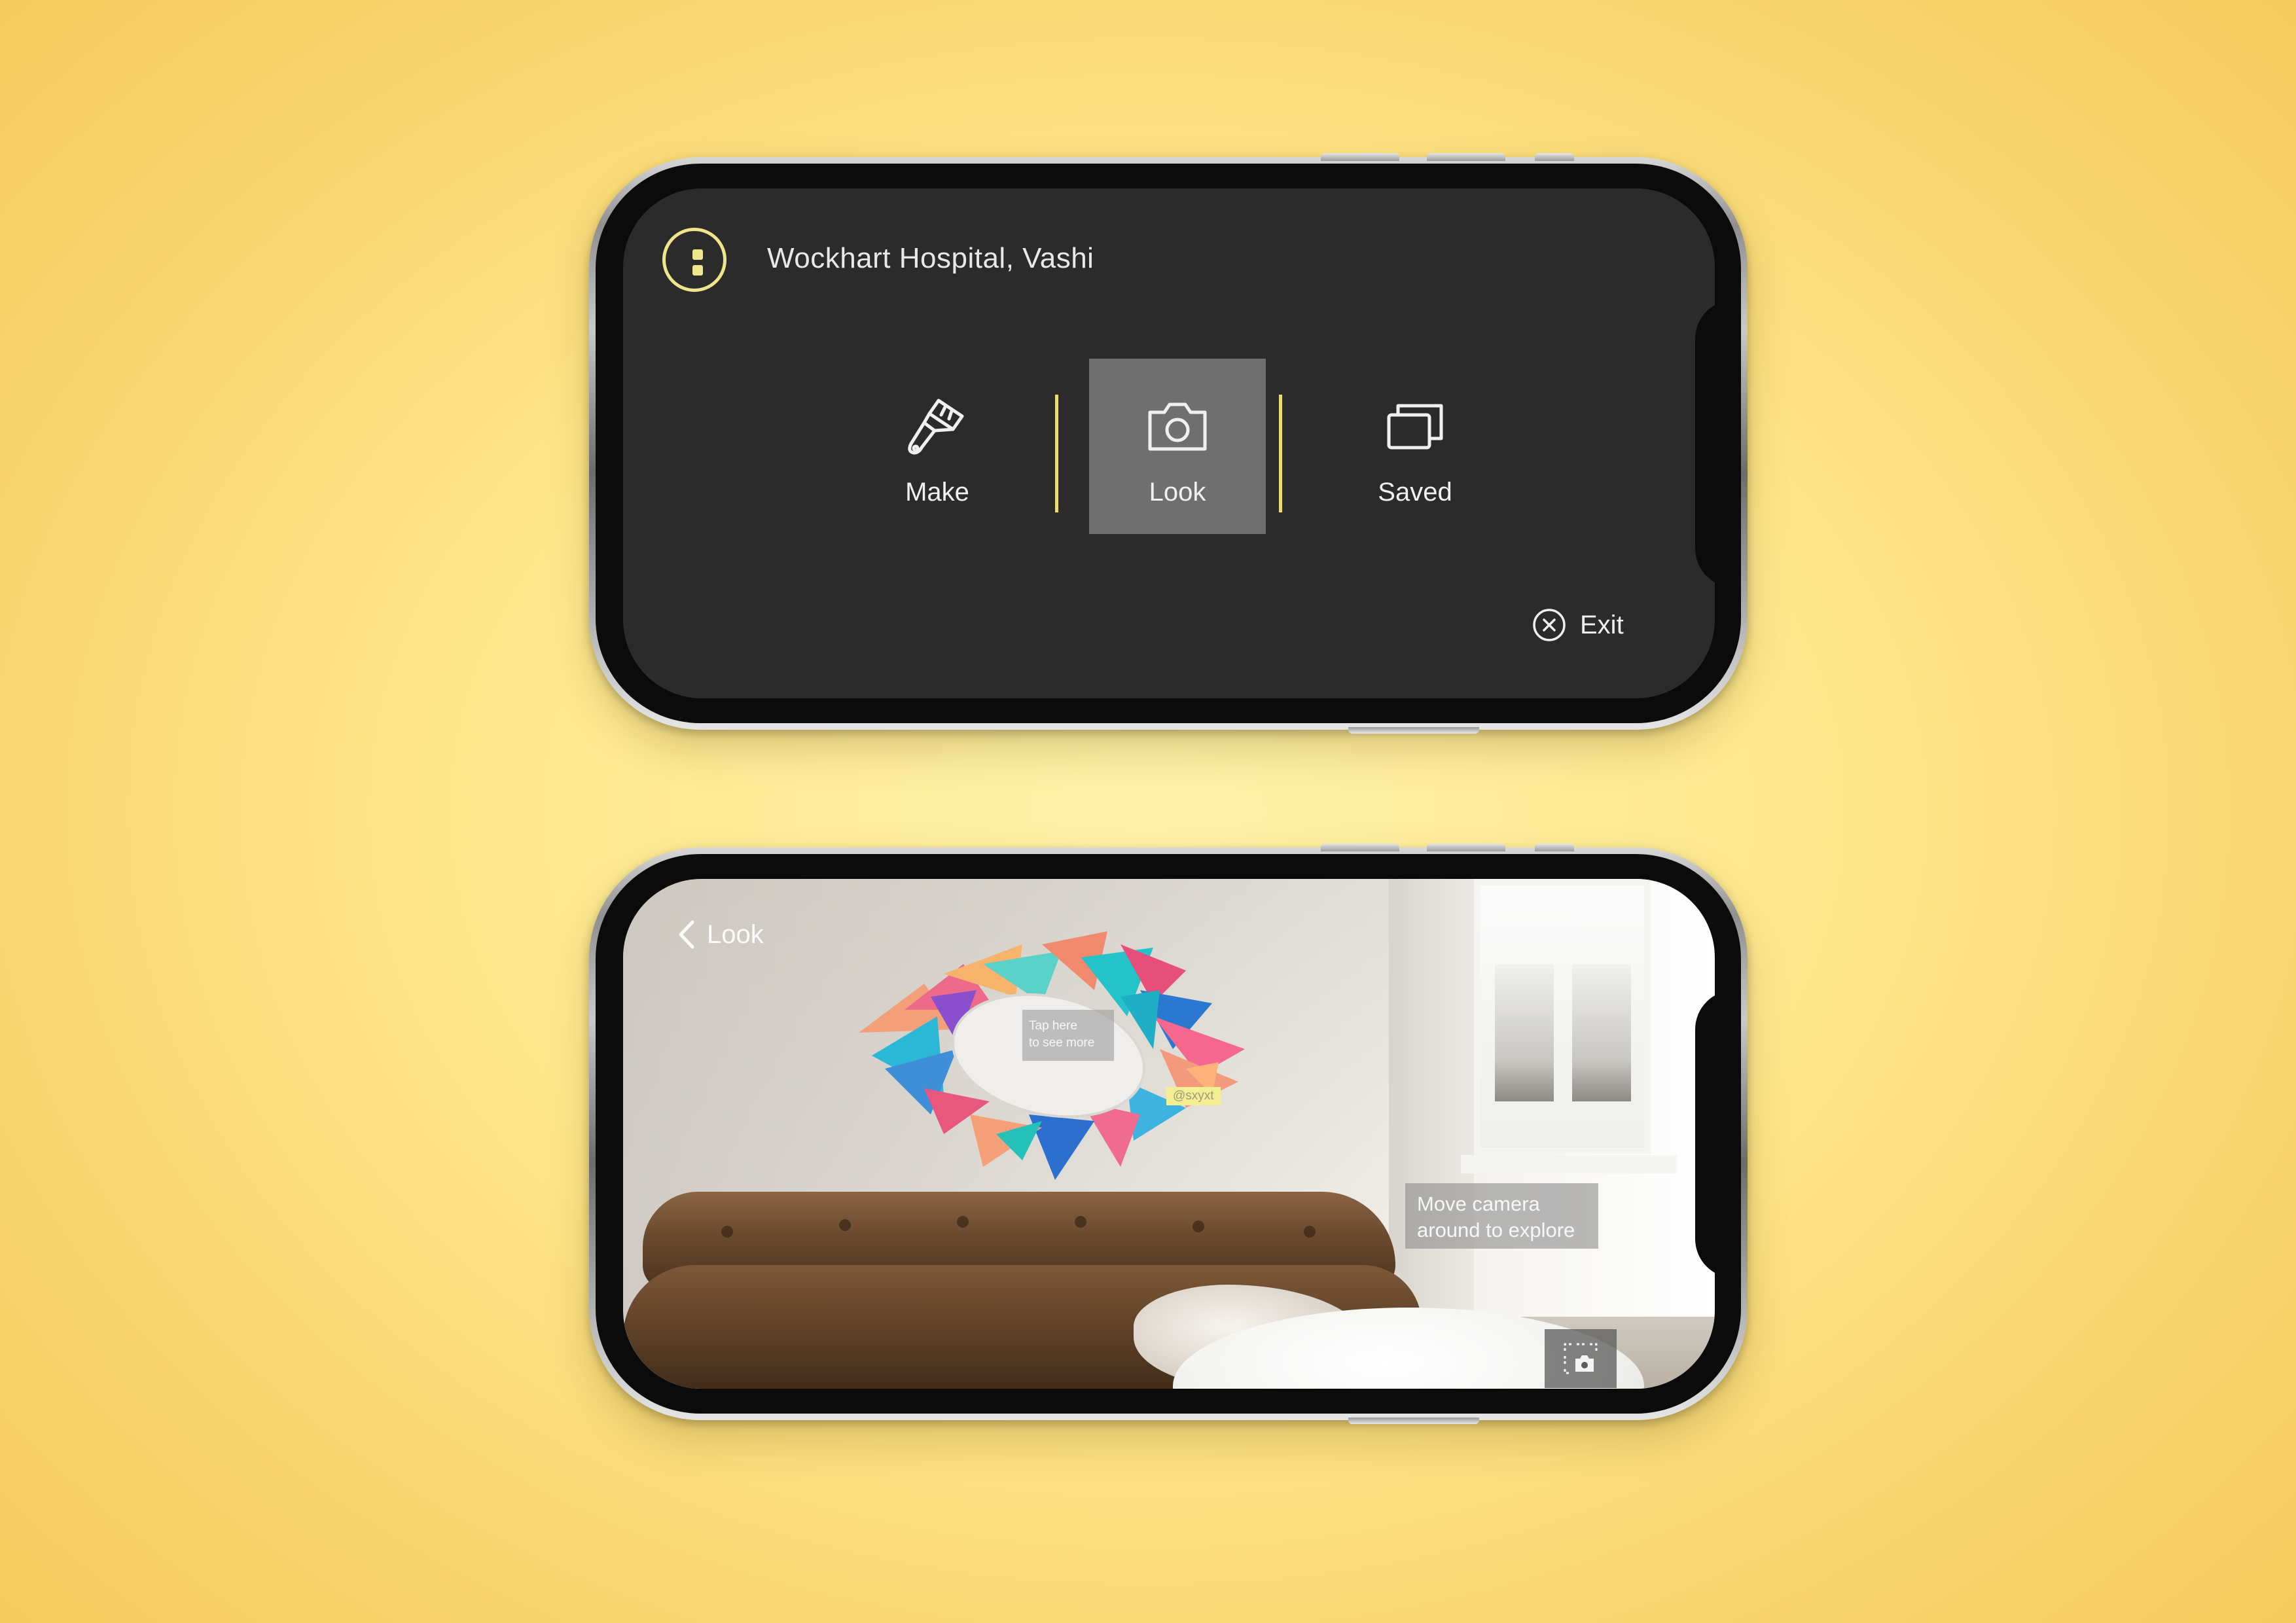 Image resolution: width=2296 pixels, height=1623 pixels. I want to click on tab-saved-label: Saved, so click(1415, 492).